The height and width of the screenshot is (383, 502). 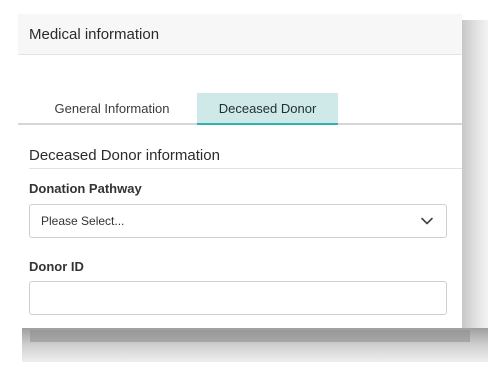 I want to click on section-heading: Deceased Donor information, so click(x=124, y=155).